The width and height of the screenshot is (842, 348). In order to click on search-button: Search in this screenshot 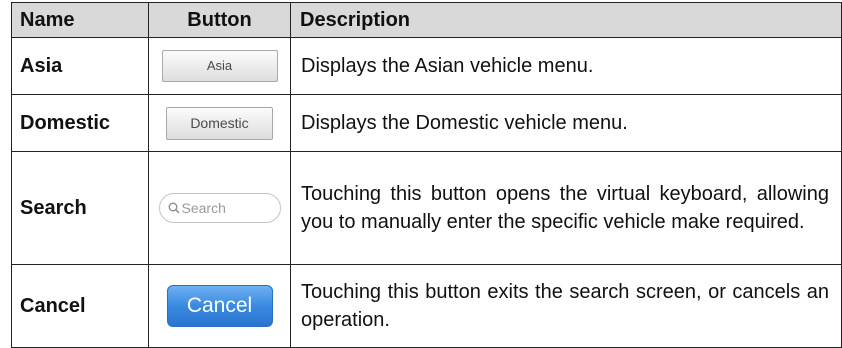, I will do `click(219, 208)`.